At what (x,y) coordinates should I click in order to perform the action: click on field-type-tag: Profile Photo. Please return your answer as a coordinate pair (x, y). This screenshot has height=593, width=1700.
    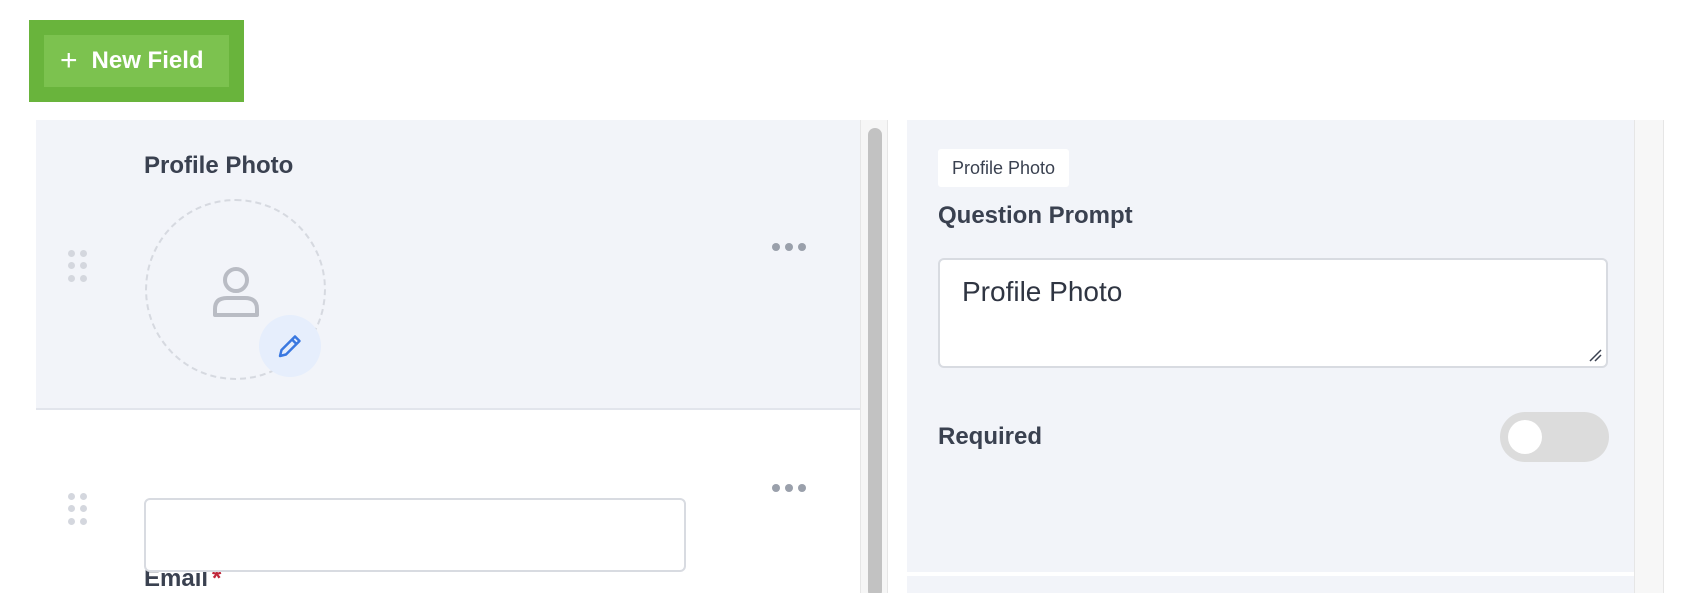
    Looking at the image, I should click on (1004, 168).